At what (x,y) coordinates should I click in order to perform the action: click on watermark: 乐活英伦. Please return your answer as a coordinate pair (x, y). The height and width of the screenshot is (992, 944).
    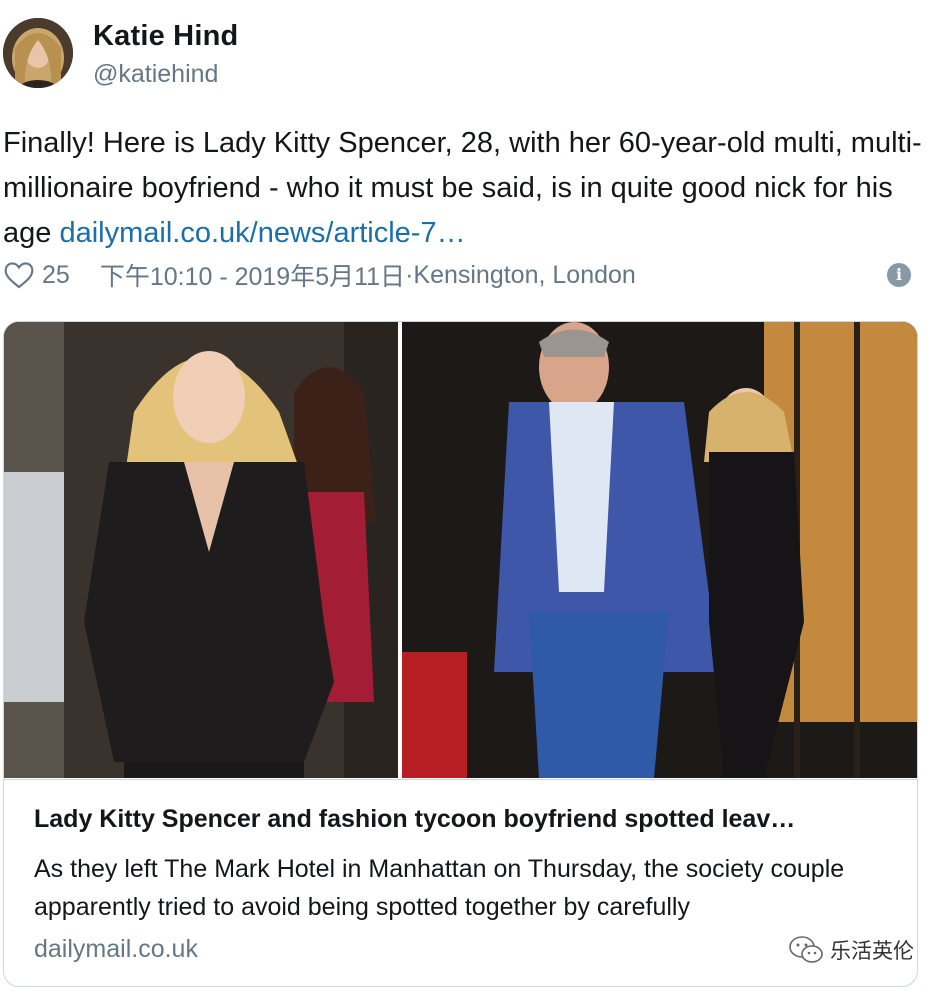
    Looking at the image, I should click on (851, 950).